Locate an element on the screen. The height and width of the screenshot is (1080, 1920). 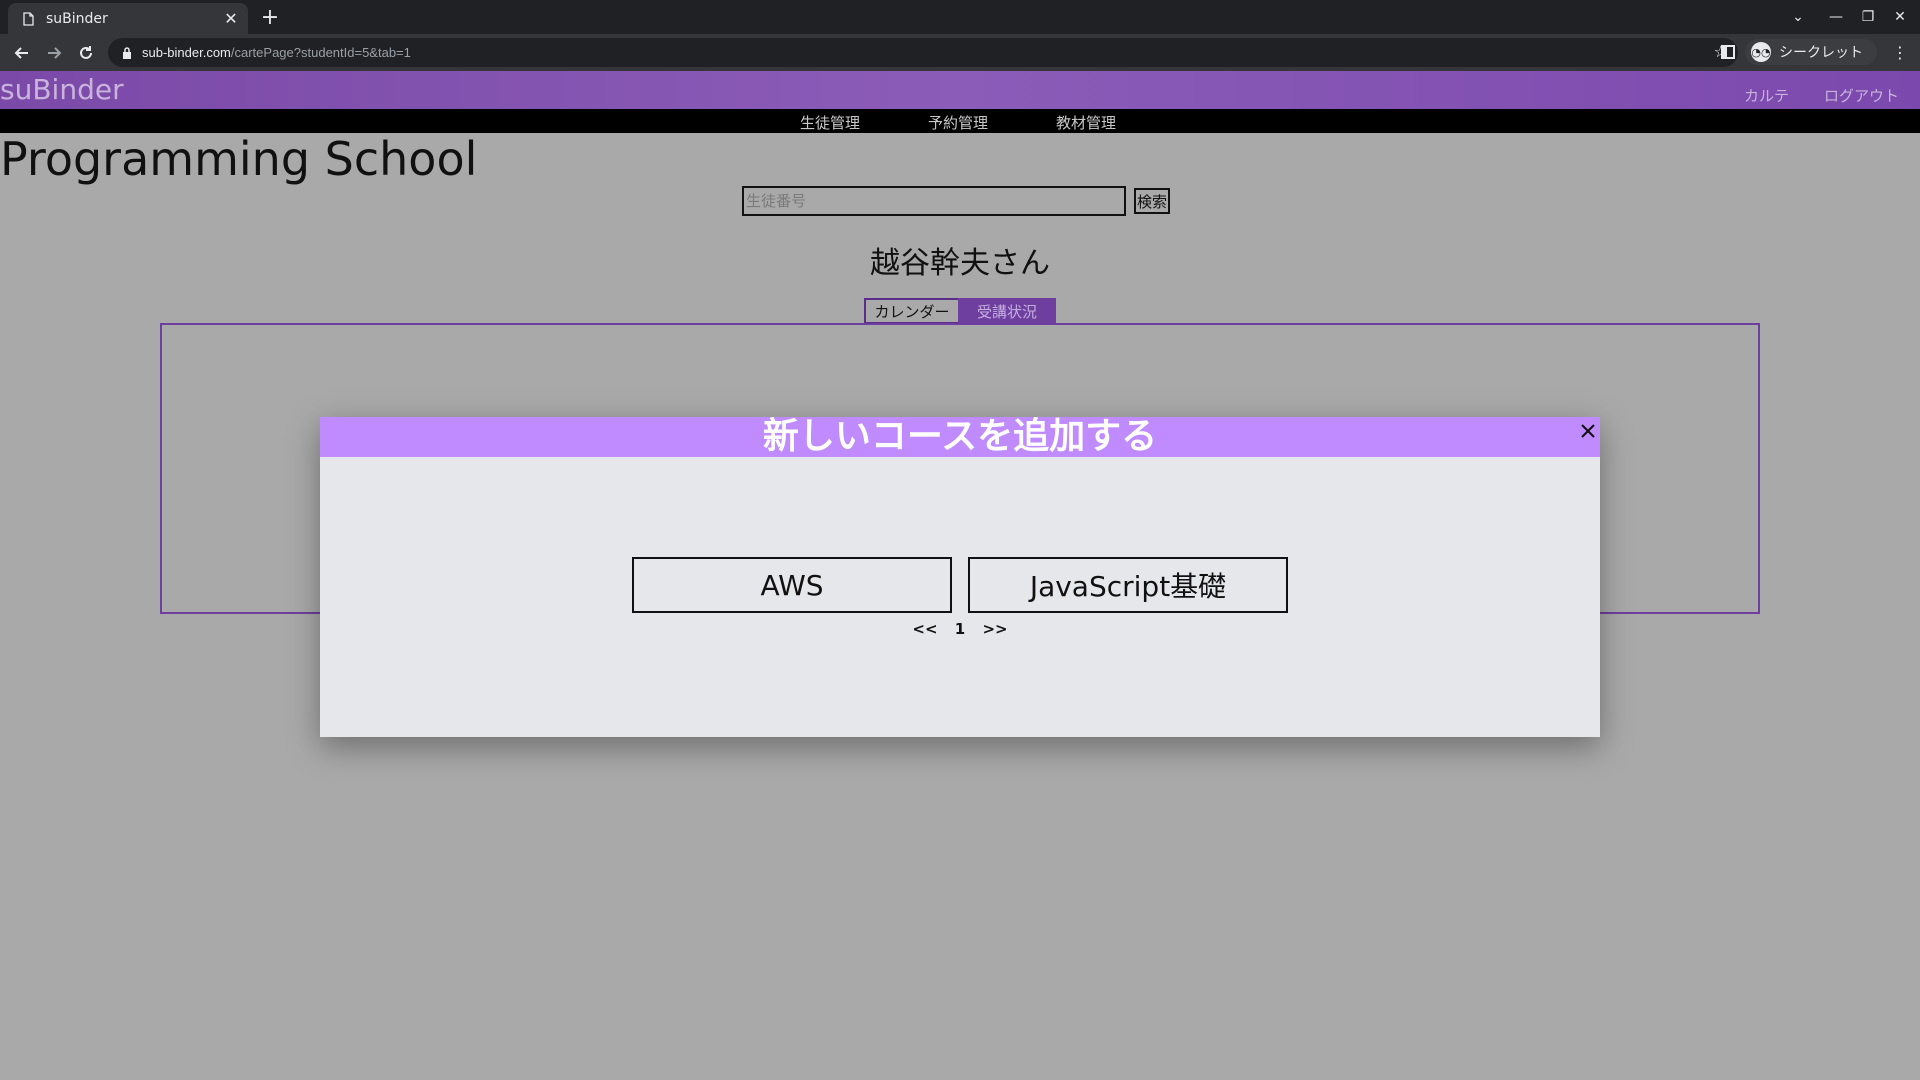
search-button: 検索 is located at coordinates (1152, 201).